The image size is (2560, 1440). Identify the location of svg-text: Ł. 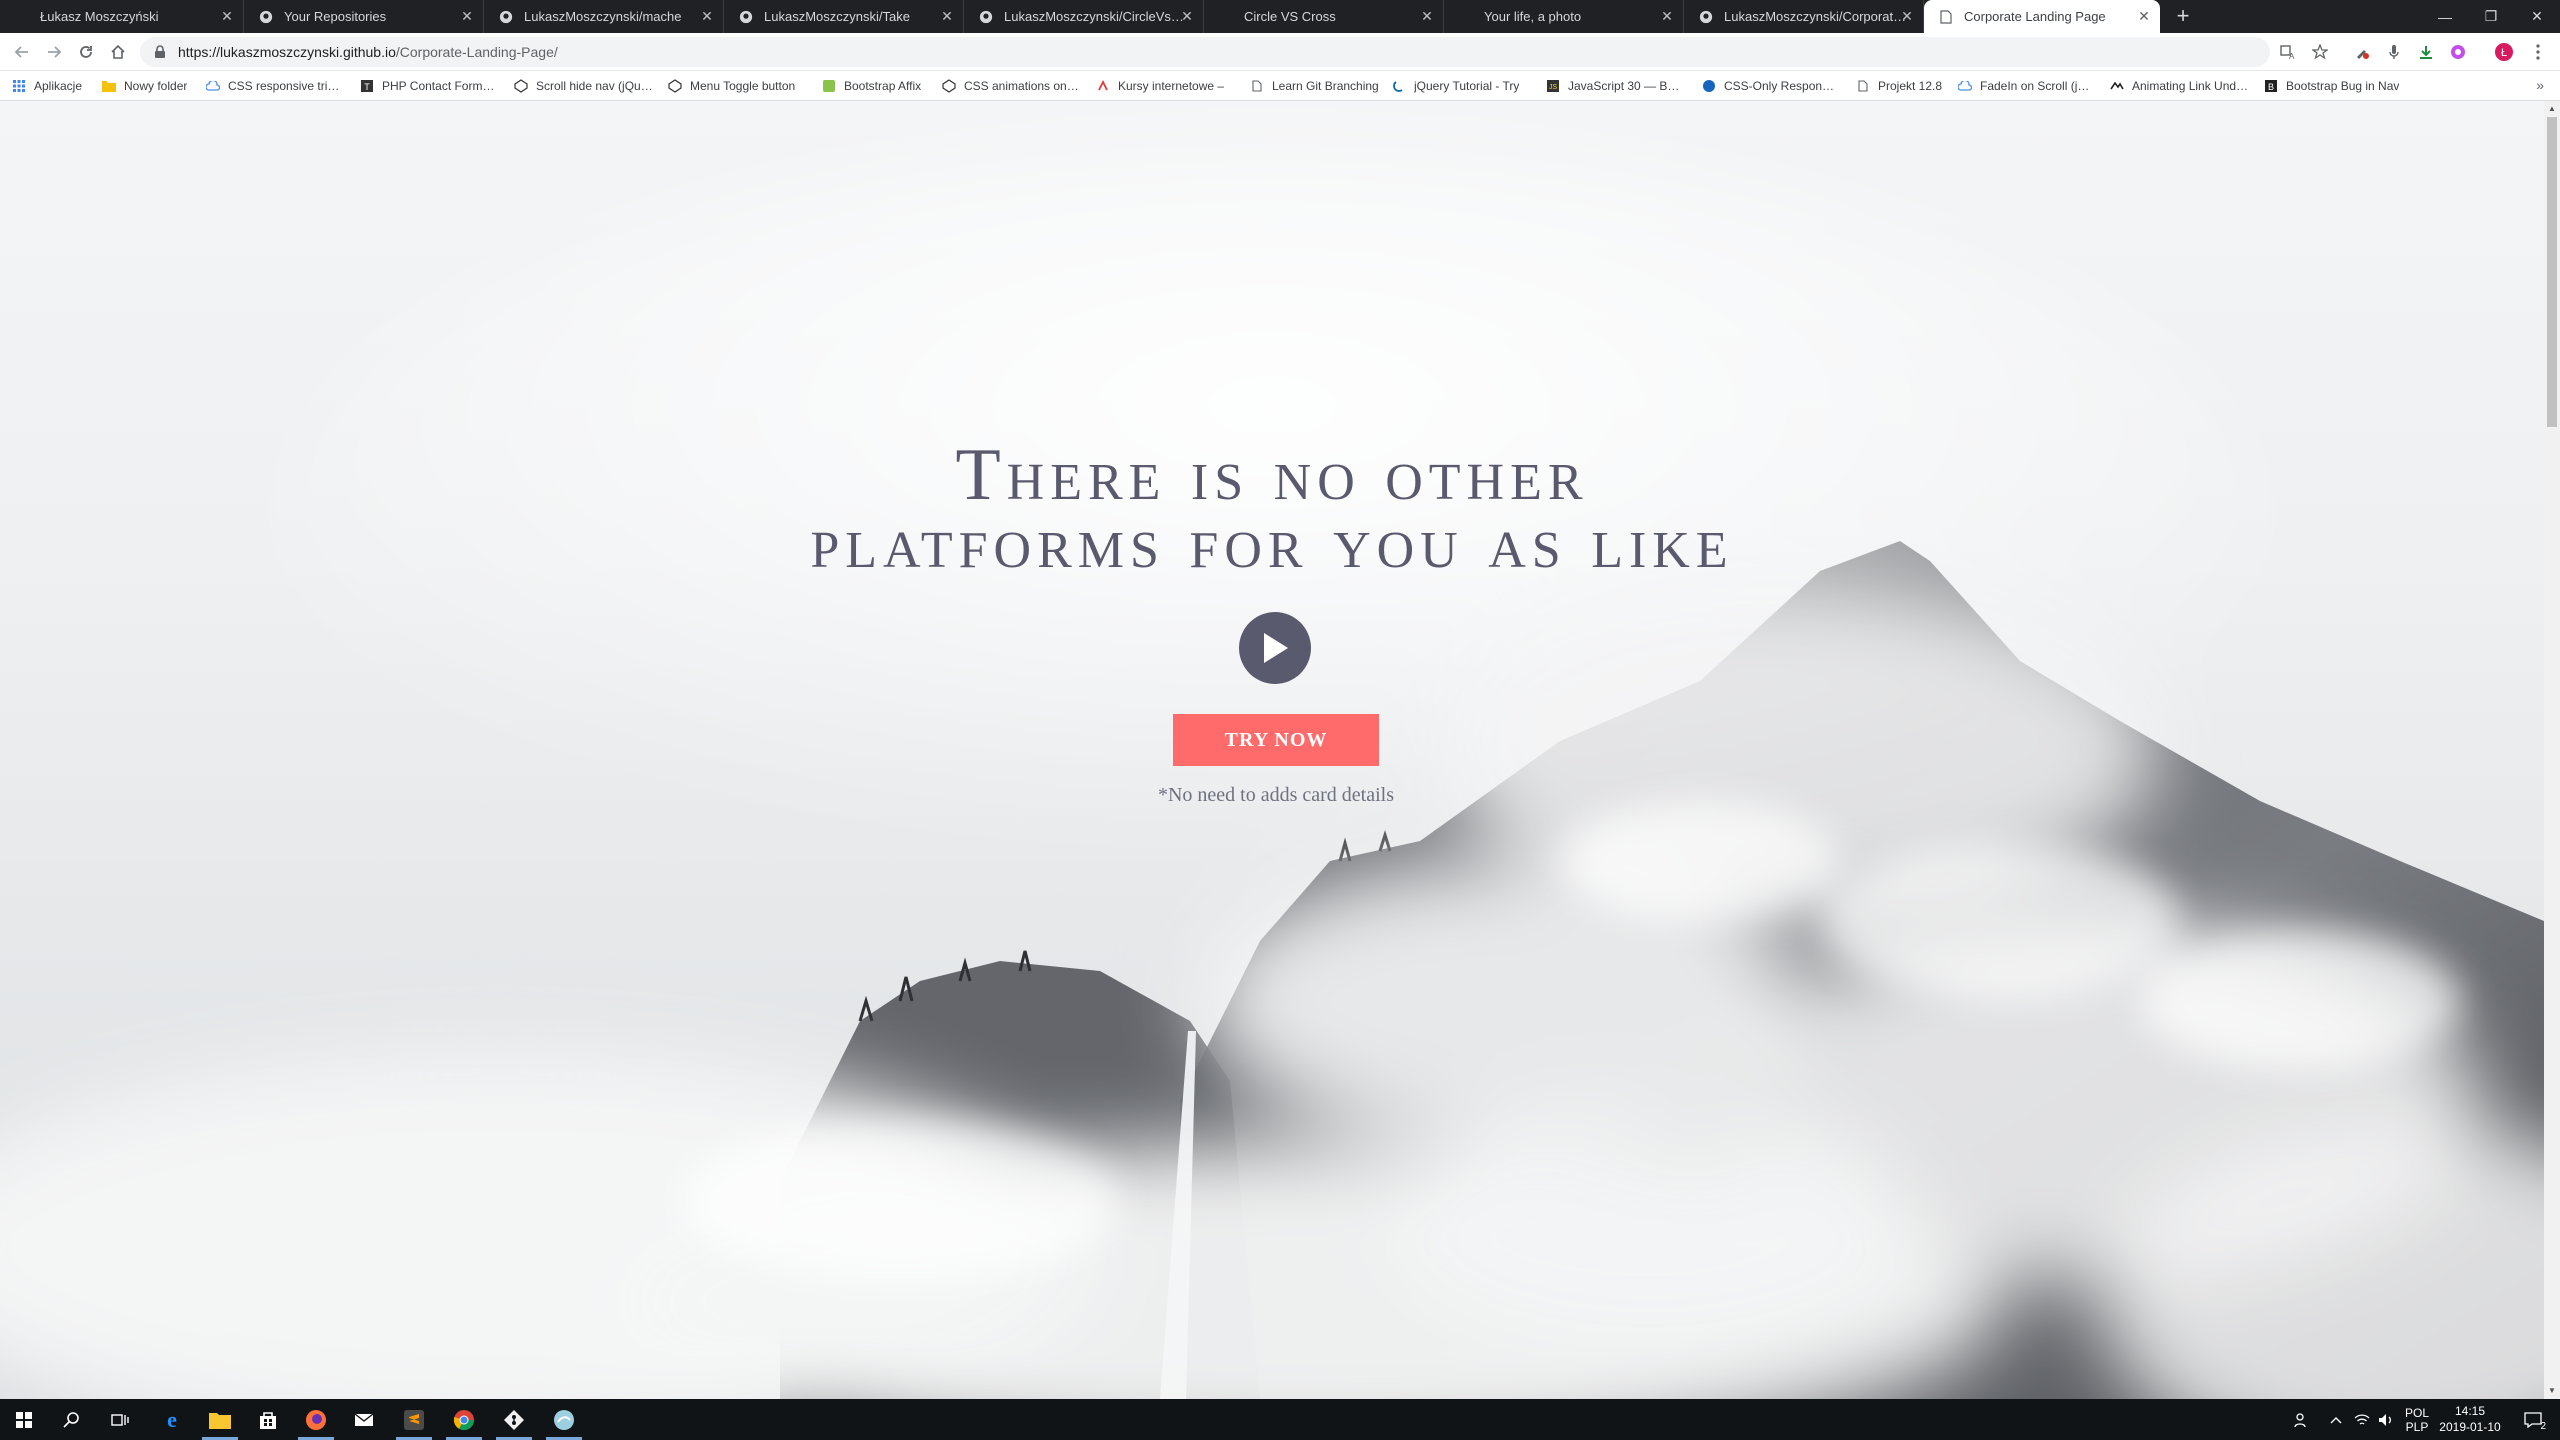
(2504, 53).